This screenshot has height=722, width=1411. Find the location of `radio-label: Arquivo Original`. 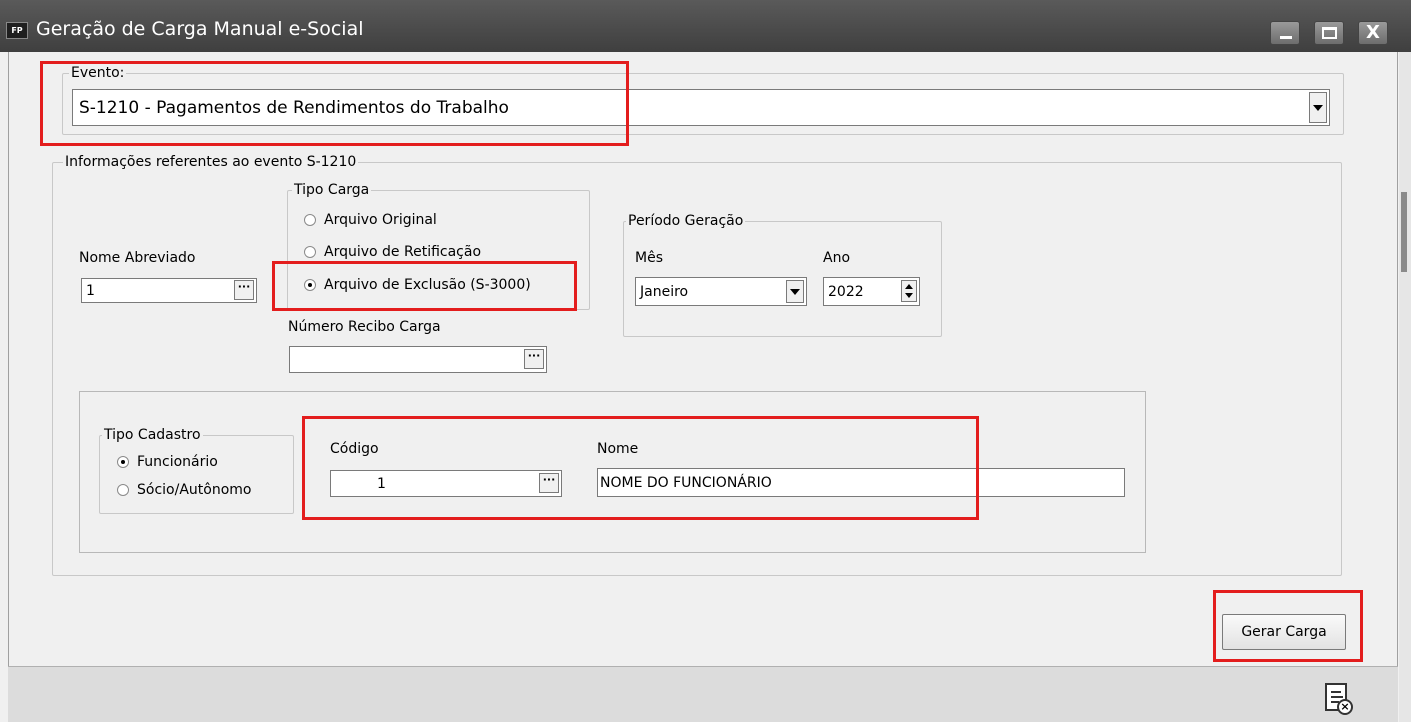

radio-label: Arquivo Original is located at coordinates (380, 220).